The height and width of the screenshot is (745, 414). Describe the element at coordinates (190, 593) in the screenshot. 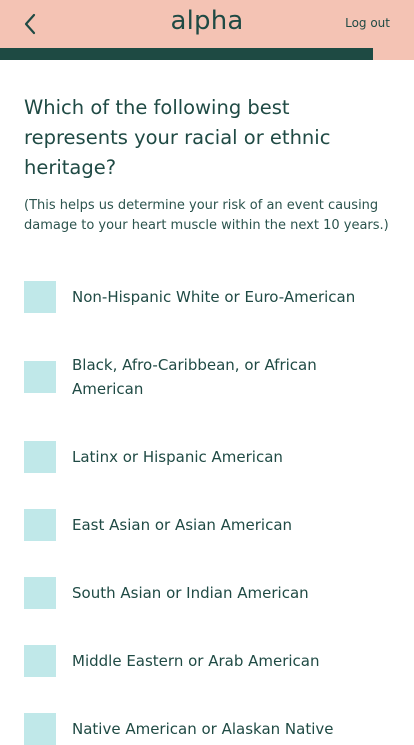

I see `option-label: South Asian or Indian American` at that location.